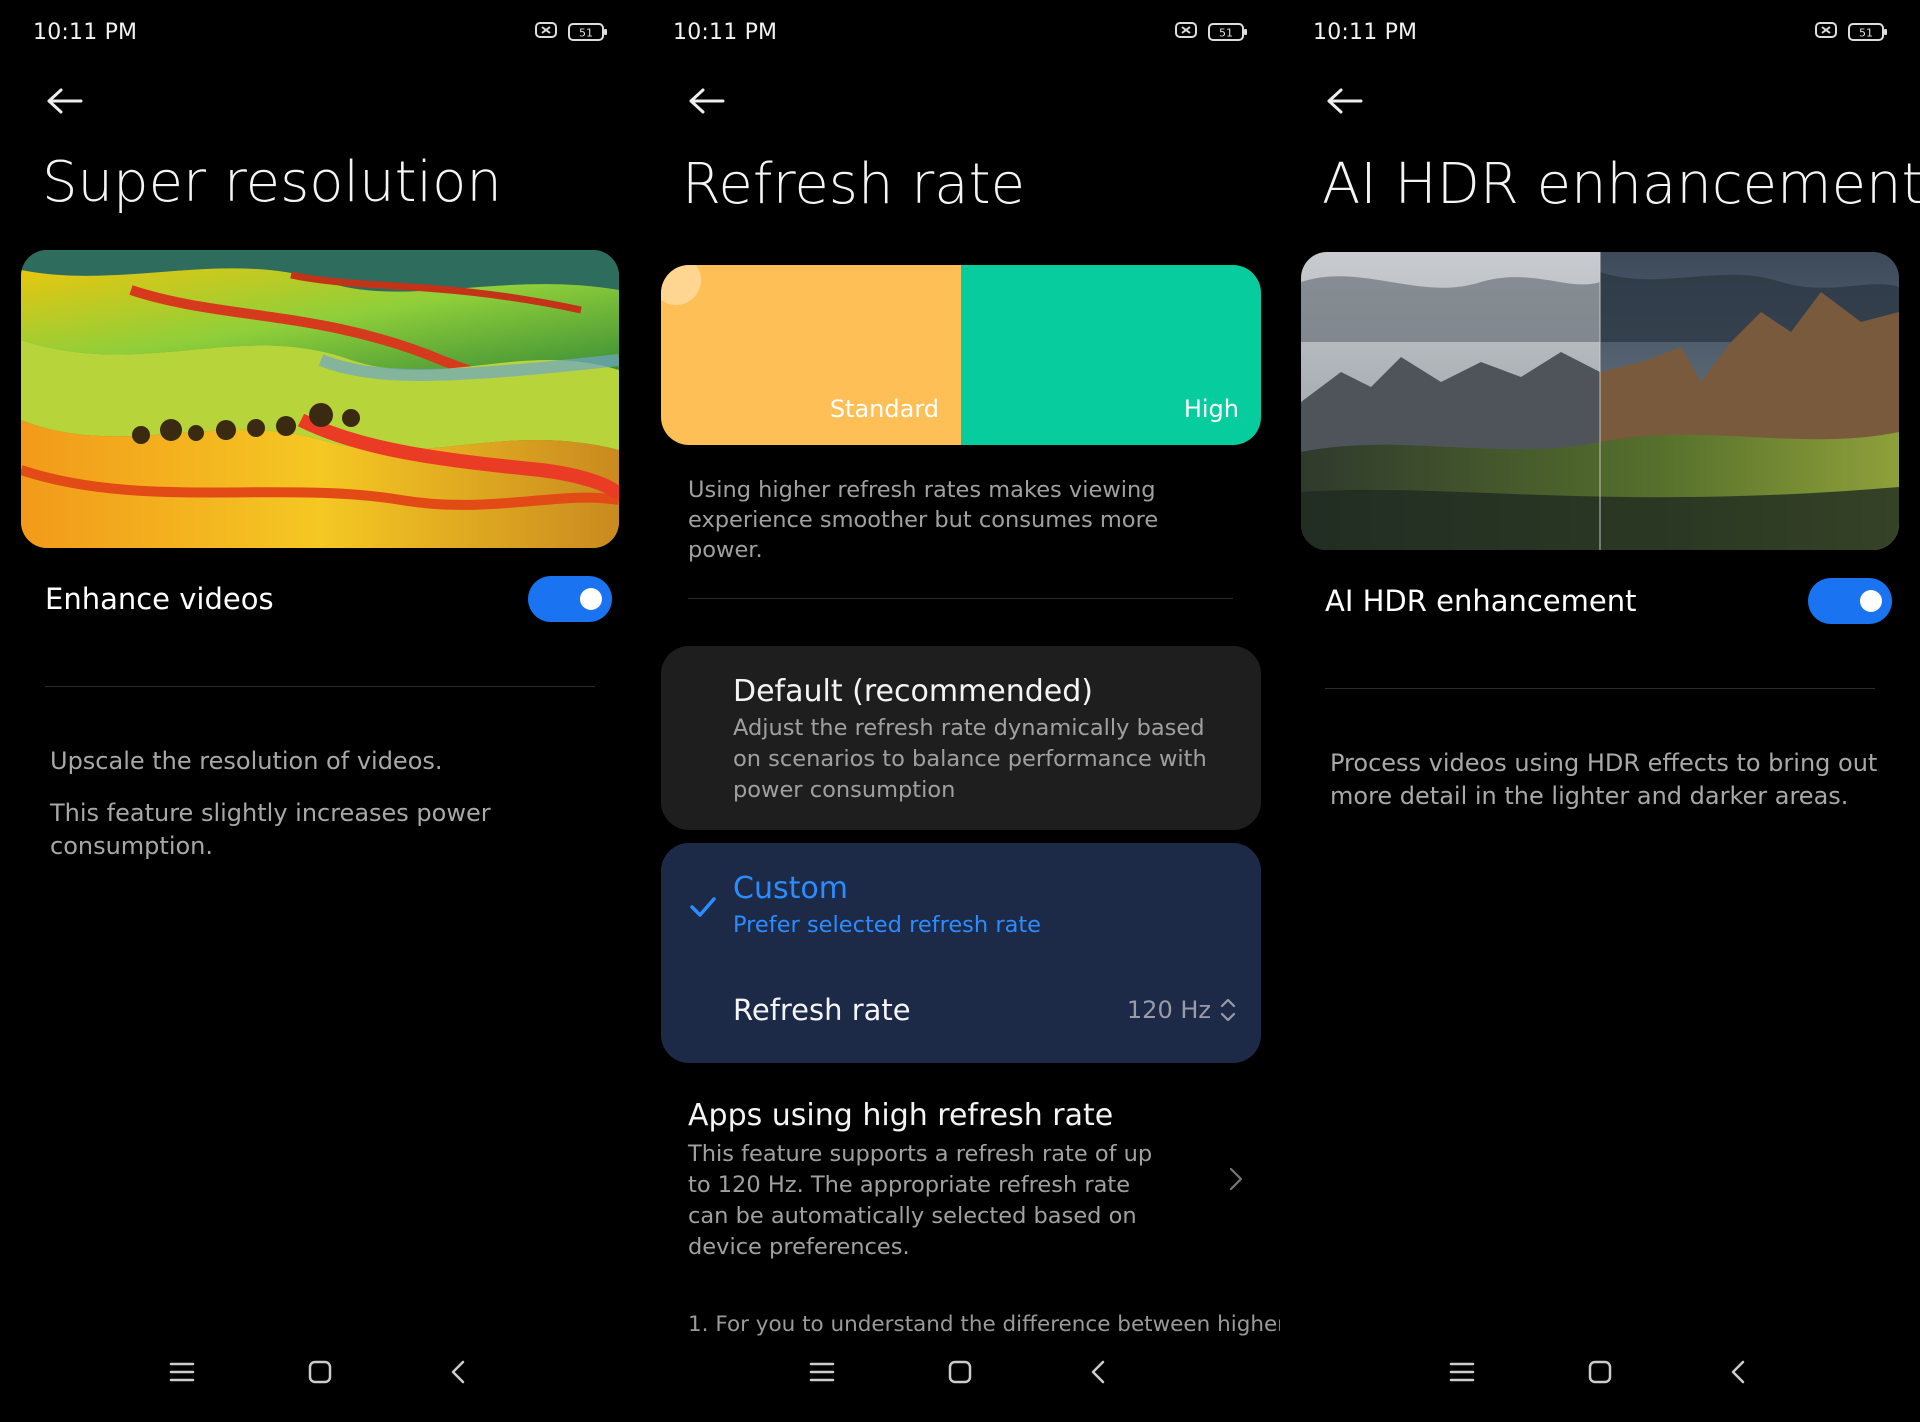 The image size is (1920, 1422). I want to click on up-down-icon, so click(1228, 1010).